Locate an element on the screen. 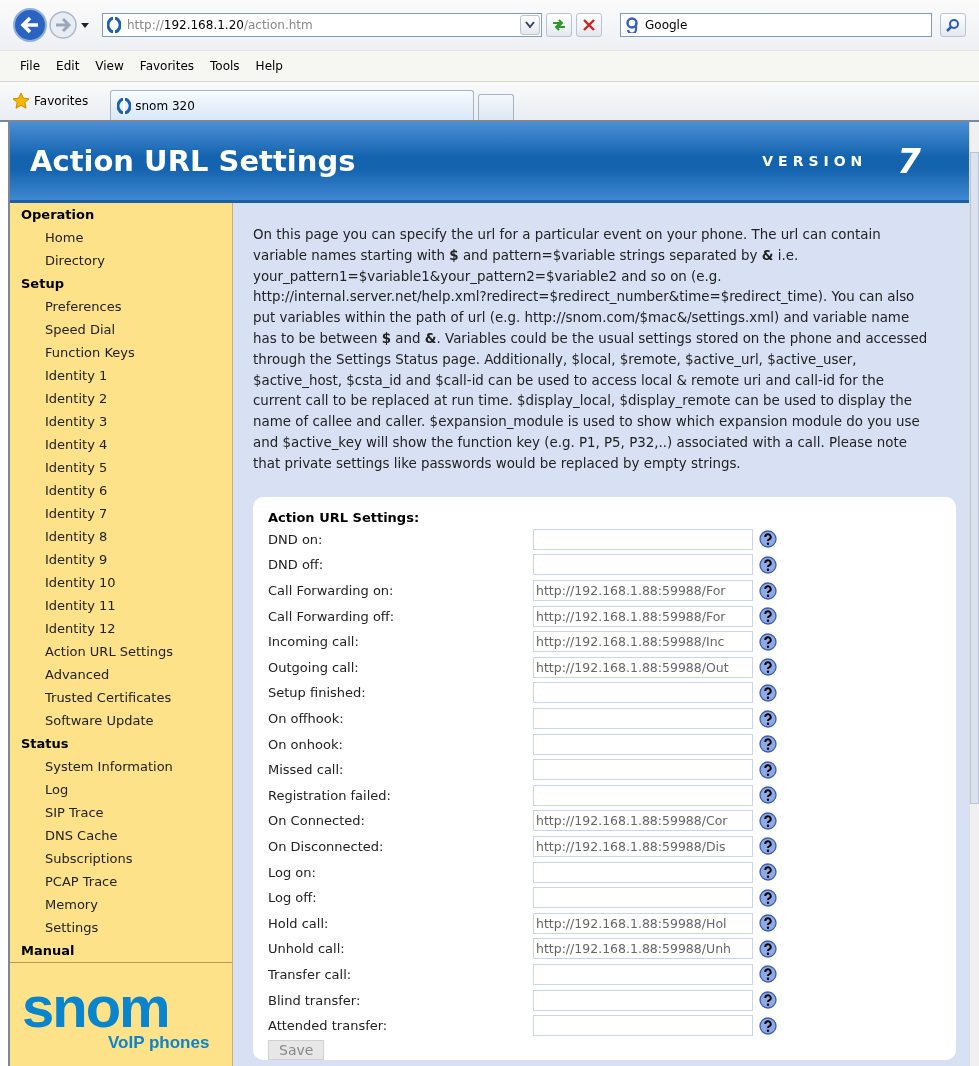  sidebar-section-heading: Operation is located at coordinates (121, 214).